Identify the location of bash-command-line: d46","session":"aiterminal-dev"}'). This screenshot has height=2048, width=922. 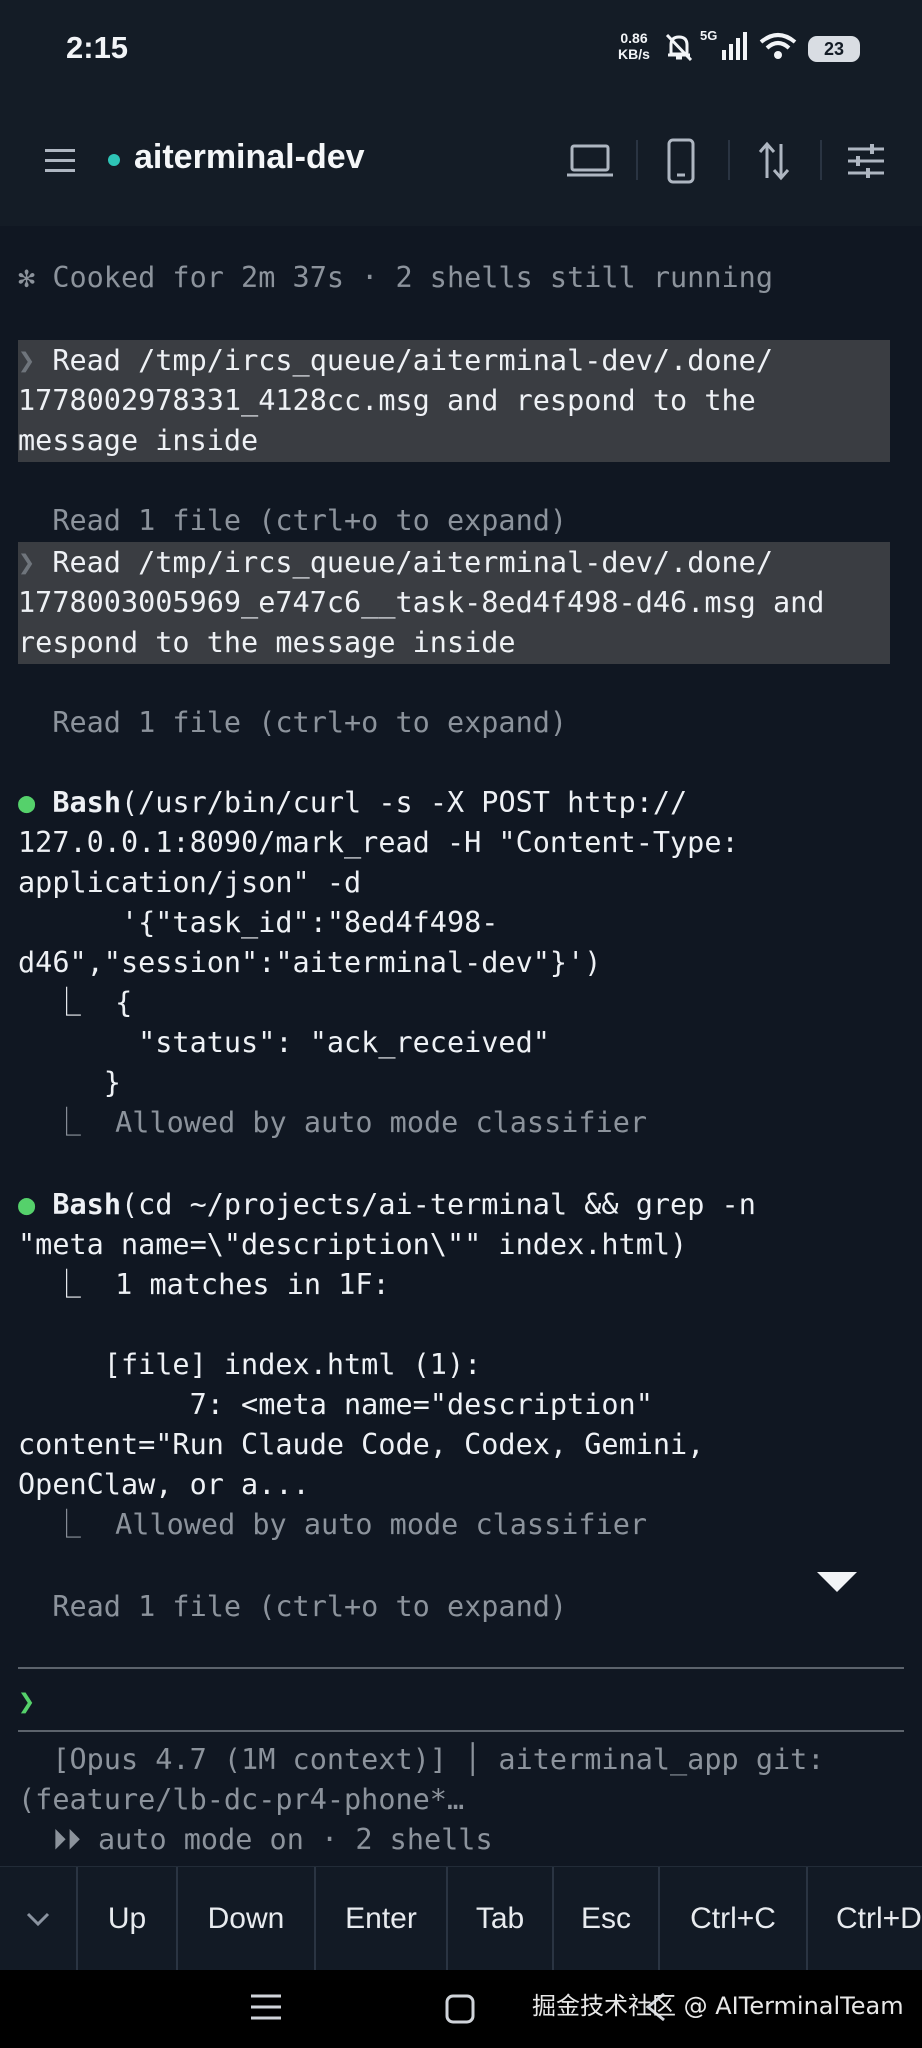
(310, 962).